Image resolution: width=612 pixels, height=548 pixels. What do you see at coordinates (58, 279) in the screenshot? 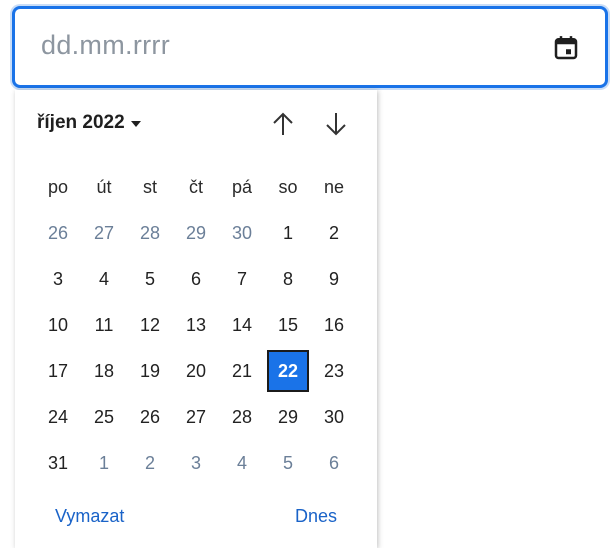
I see `day-cell: 3` at bounding box center [58, 279].